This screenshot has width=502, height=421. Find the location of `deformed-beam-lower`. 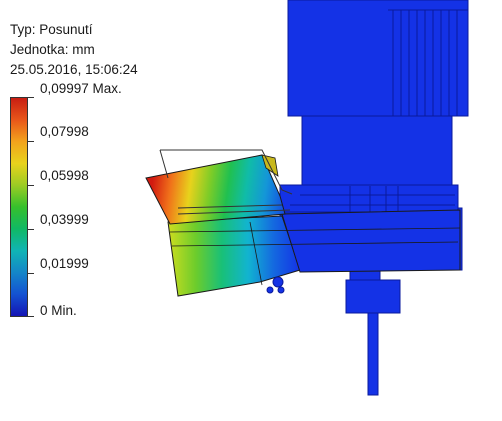

deformed-beam-lower is located at coordinates (314, 253).